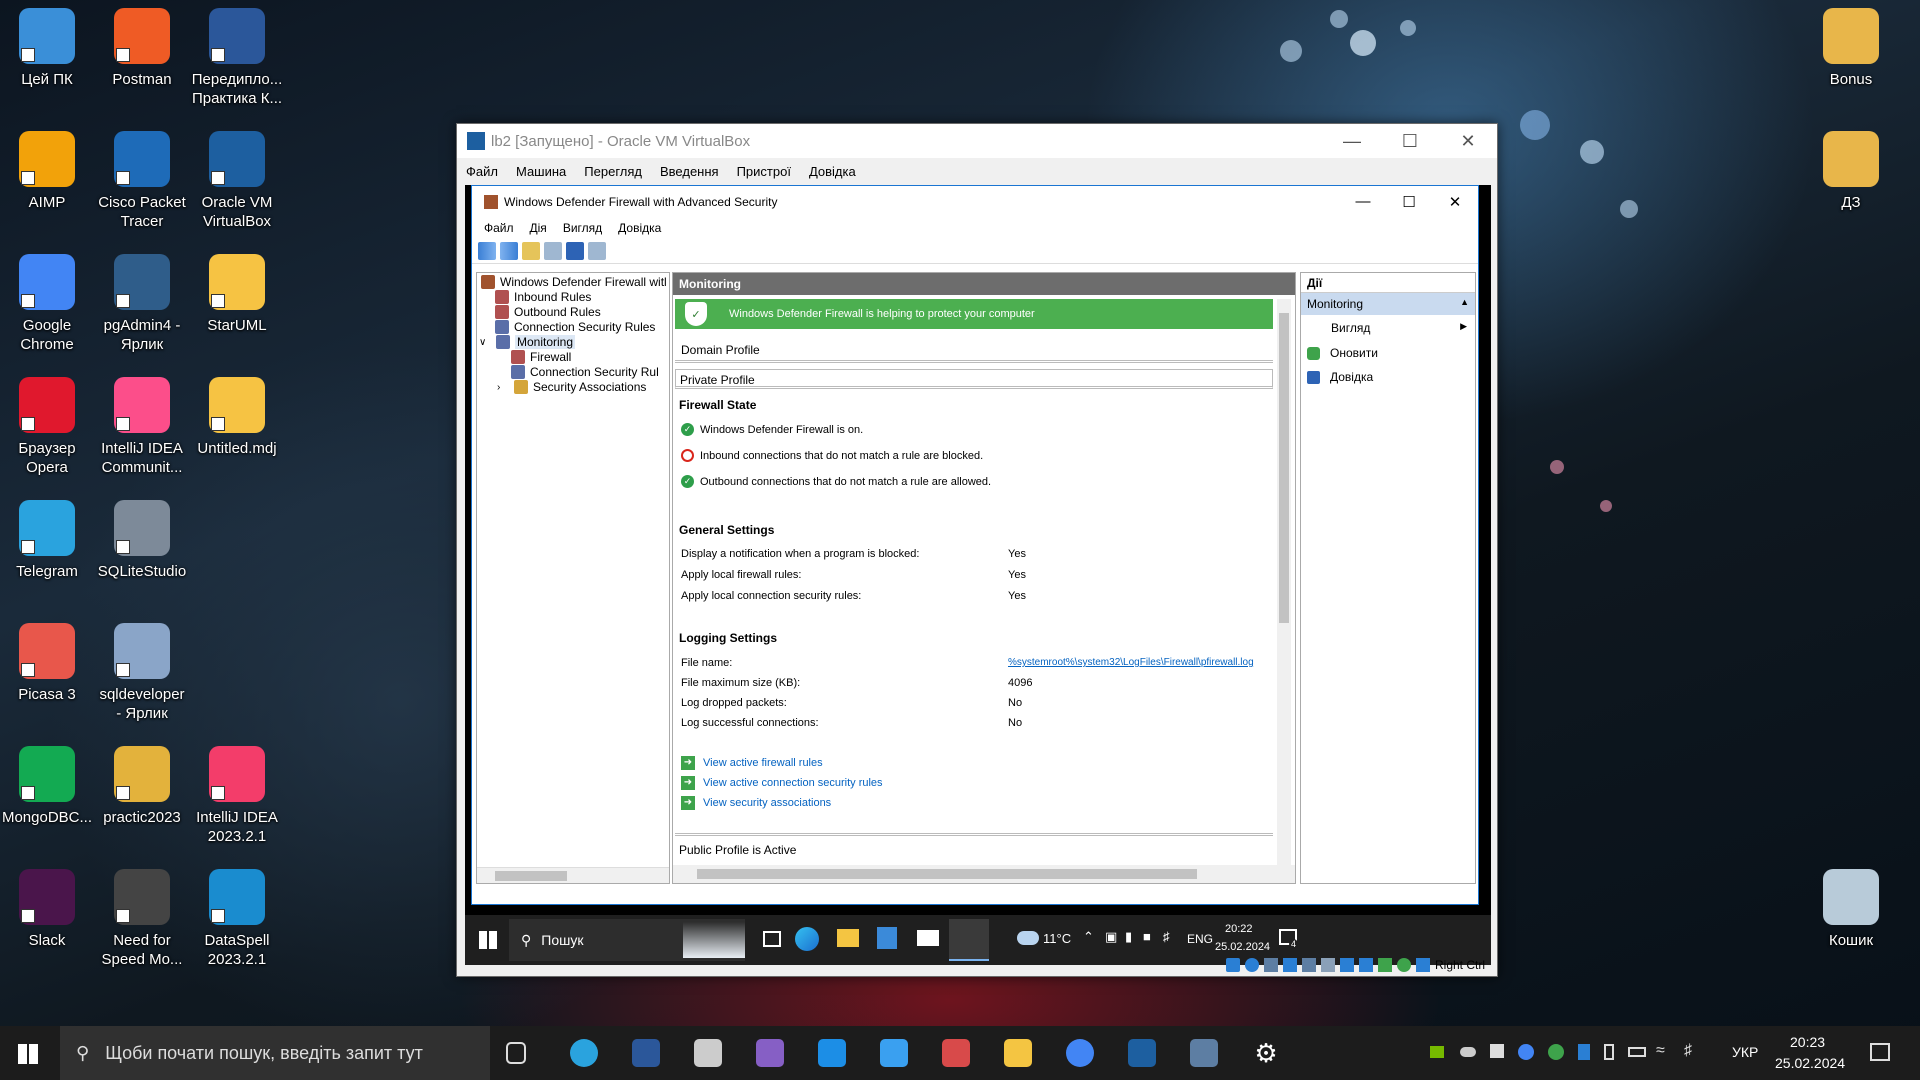 Image resolution: width=1920 pixels, height=1080 pixels. Describe the element at coordinates (1468, 1052) in the screenshot. I see `onedrive-icon` at that location.